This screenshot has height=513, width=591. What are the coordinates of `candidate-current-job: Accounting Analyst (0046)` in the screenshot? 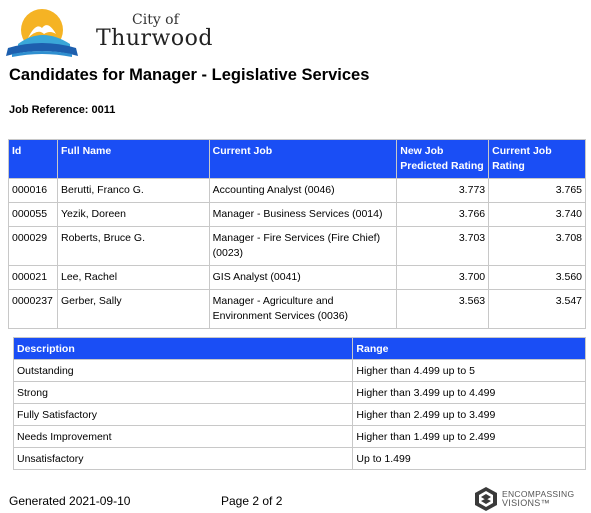 It's located at (303, 190).